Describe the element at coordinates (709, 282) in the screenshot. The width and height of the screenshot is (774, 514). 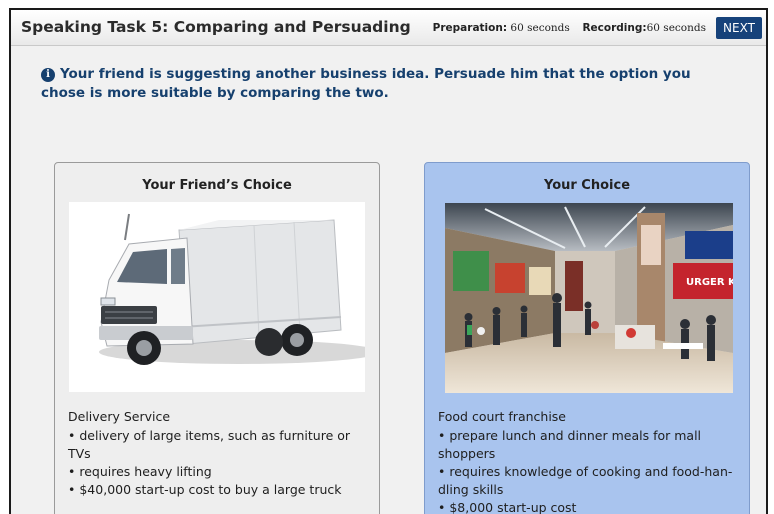
I see `burger-king-sign-text: URGER KING` at that location.